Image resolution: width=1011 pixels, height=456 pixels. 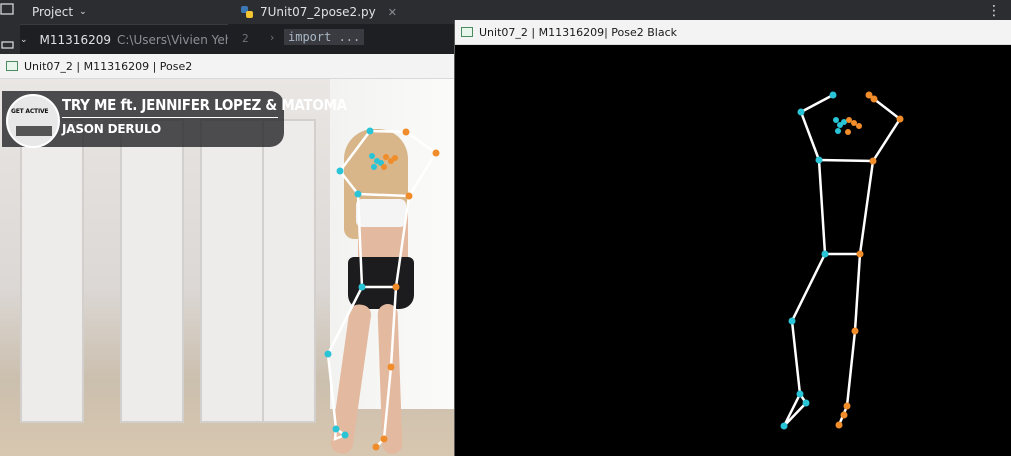 I want to click on badge-figure, so click(x=34, y=131).